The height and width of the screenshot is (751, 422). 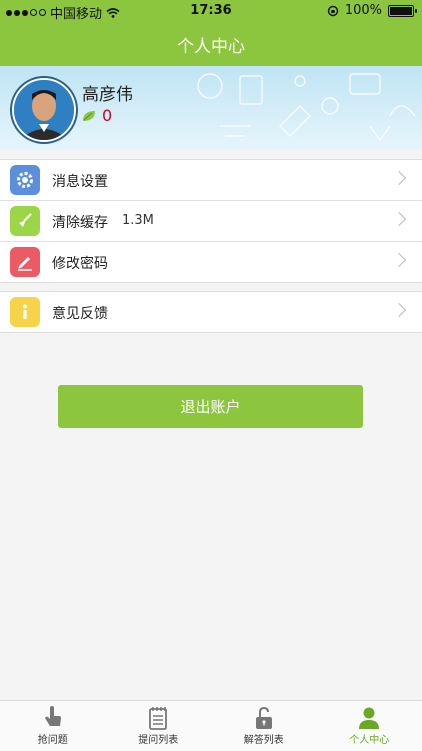 I want to click on profile-header: 高彦伟 0, so click(x=211, y=108).